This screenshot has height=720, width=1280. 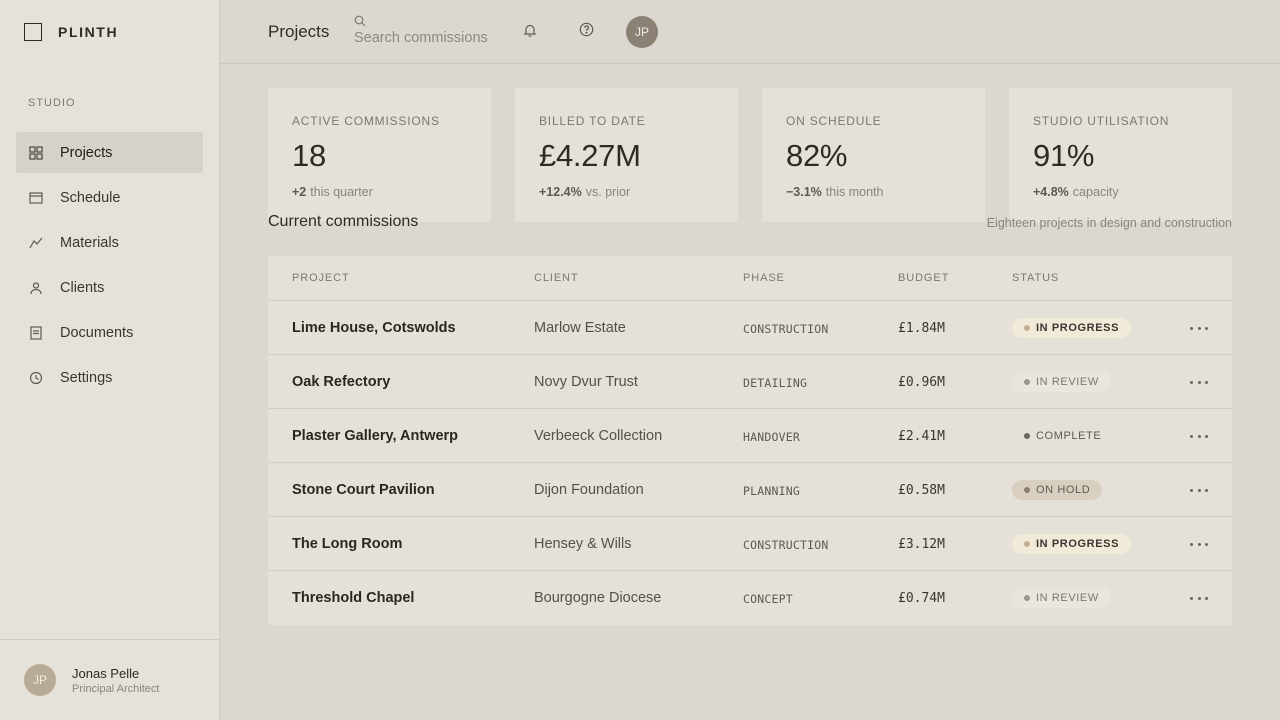 What do you see at coordinates (321, 278) in the screenshot?
I see `column-header-project: PROJECT` at bounding box center [321, 278].